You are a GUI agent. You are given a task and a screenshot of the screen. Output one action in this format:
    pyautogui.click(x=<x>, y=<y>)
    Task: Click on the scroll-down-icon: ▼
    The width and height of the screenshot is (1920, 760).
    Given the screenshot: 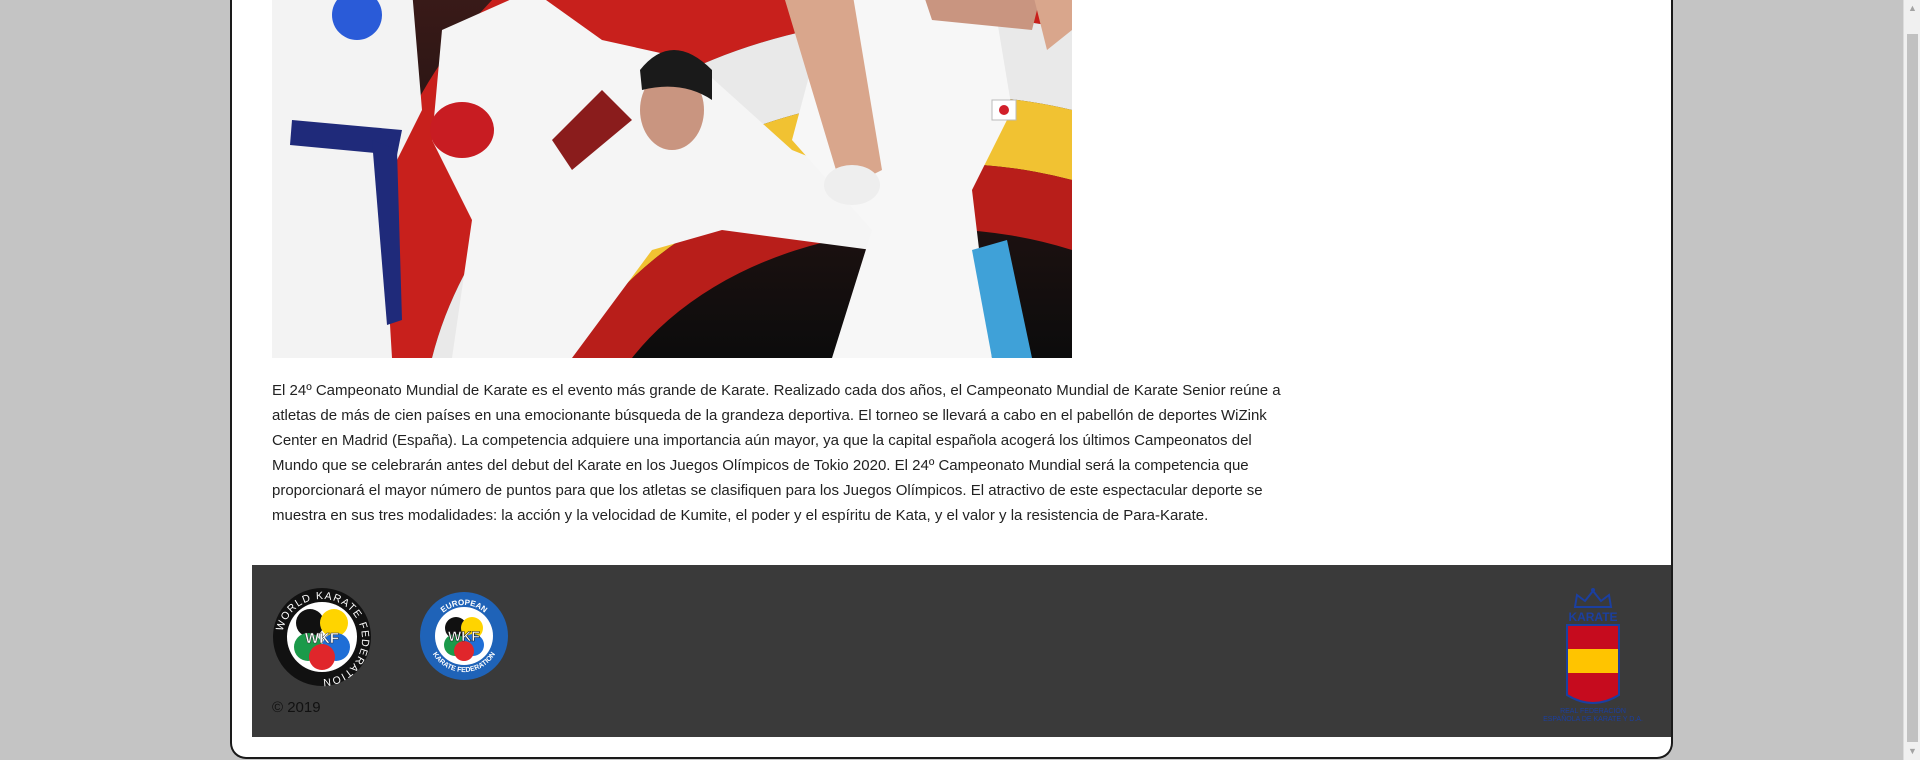 What is the action you would take?
    pyautogui.click(x=1912, y=751)
    